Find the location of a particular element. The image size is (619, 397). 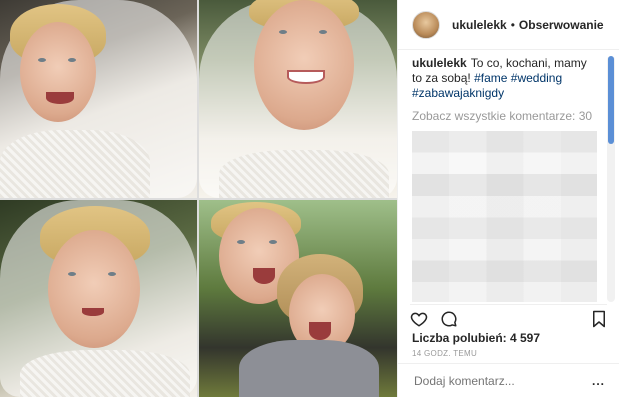

likes-count: Liczba polubień: 4 597 is located at coordinates (476, 338).